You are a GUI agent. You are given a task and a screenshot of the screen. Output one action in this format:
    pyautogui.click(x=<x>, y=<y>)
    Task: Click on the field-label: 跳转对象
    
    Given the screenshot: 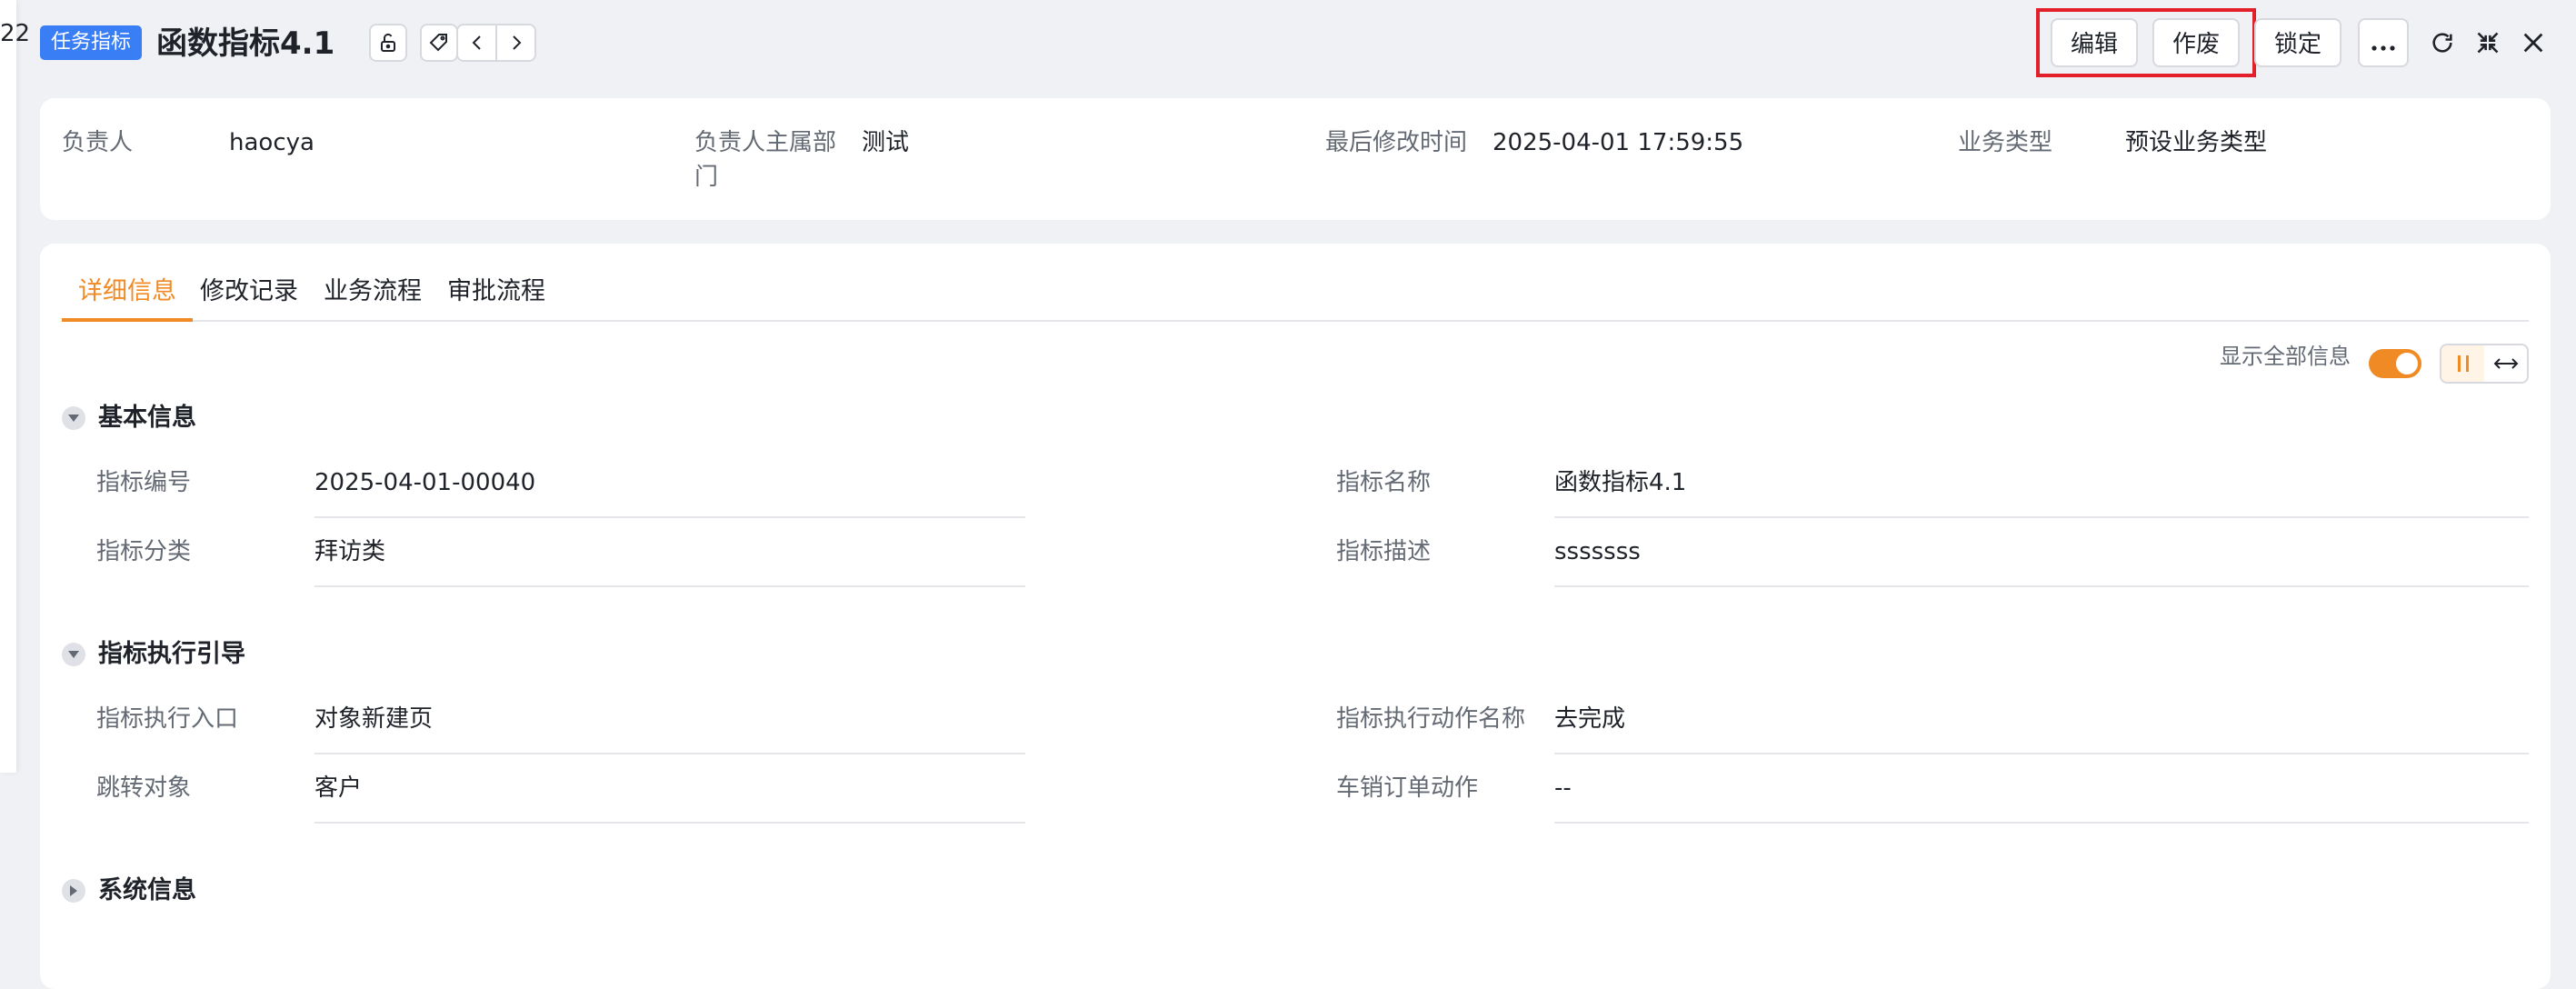 What is the action you would take?
    pyautogui.click(x=144, y=788)
    